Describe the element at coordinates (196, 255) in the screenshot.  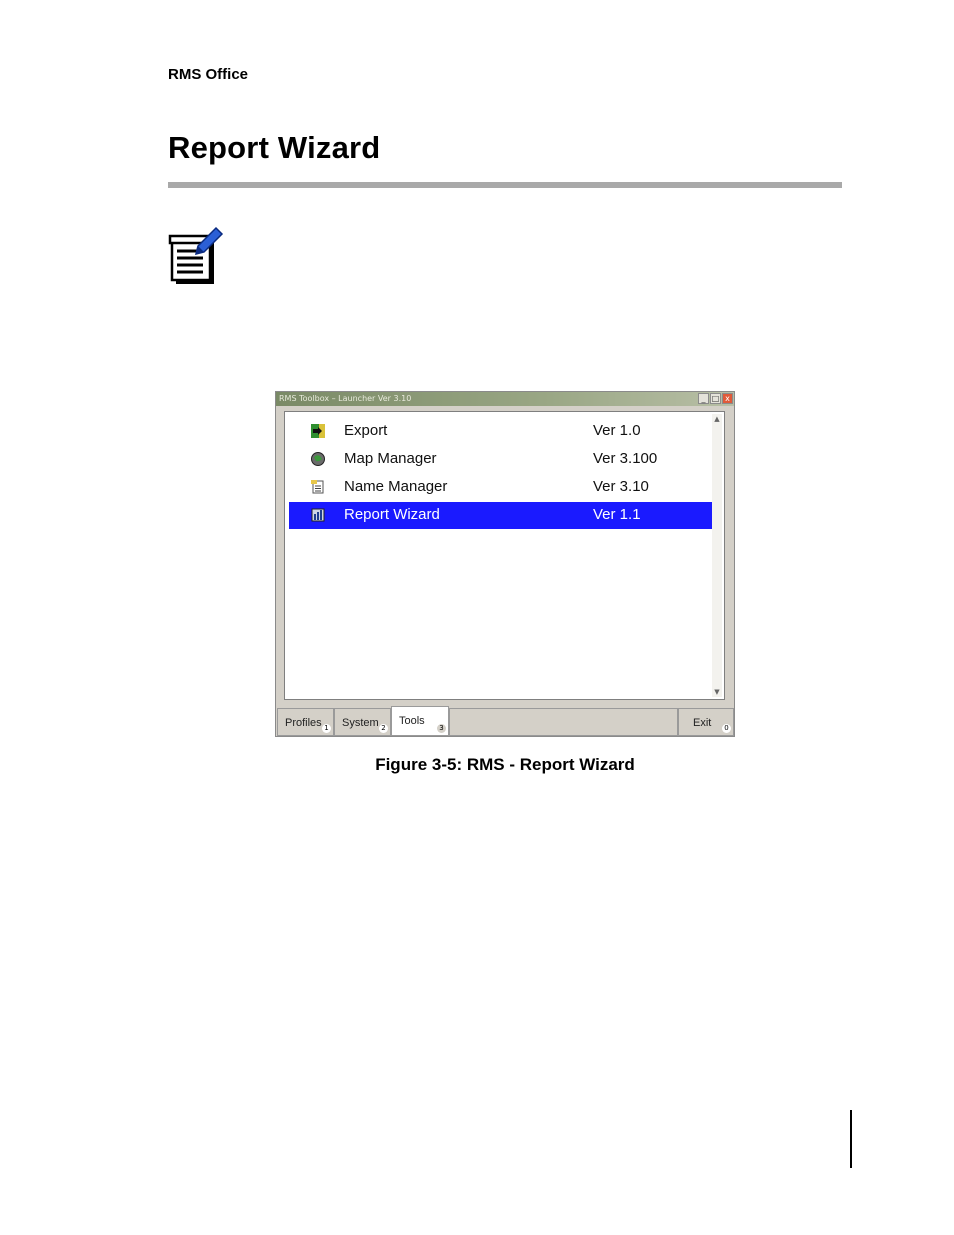
I see `note-pad-pencil-icon` at that location.